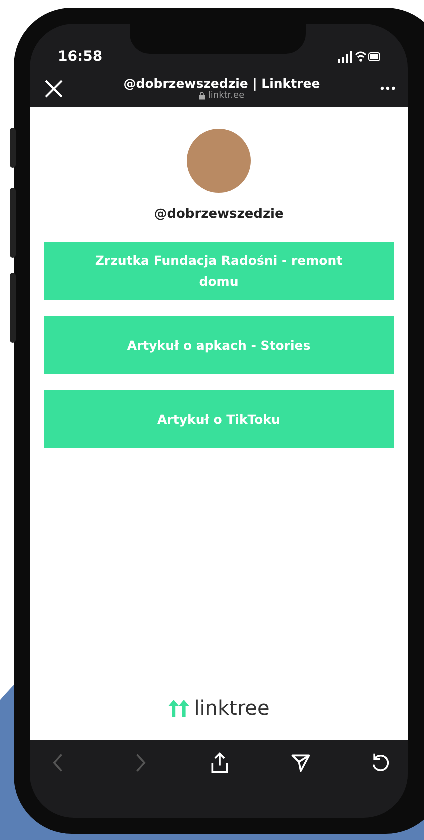  Describe the element at coordinates (220, 763) in the screenshot. I see `share-icon` at that location.